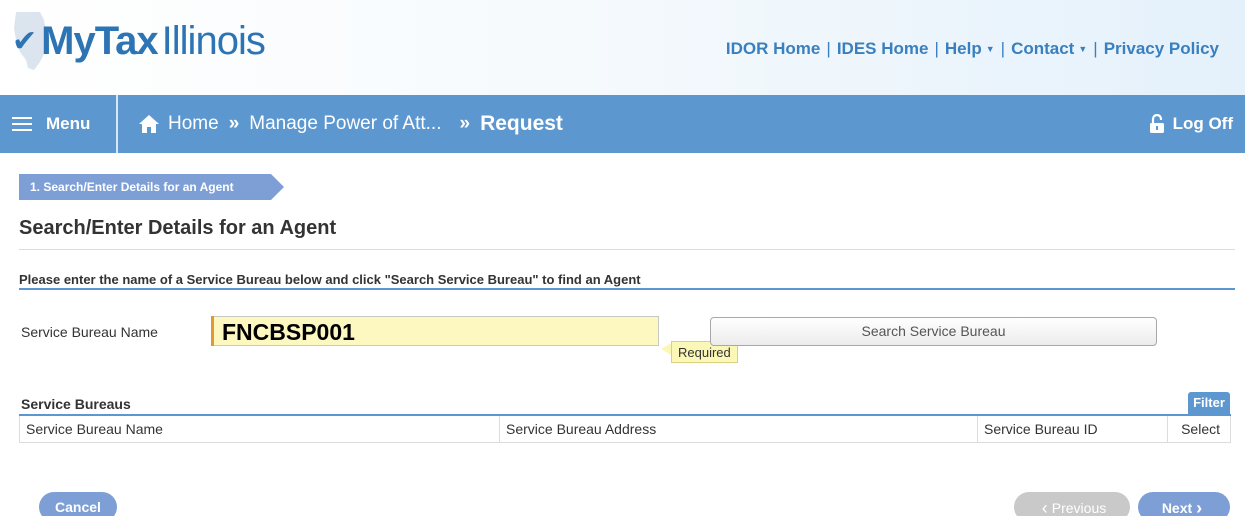 This screenshot has width=1245, height=516. What do you see at coordinates (178, 228) in the screenshot?
I see `page-title: Search/Enter Details for an Agent` at bounding box center [178, 228].